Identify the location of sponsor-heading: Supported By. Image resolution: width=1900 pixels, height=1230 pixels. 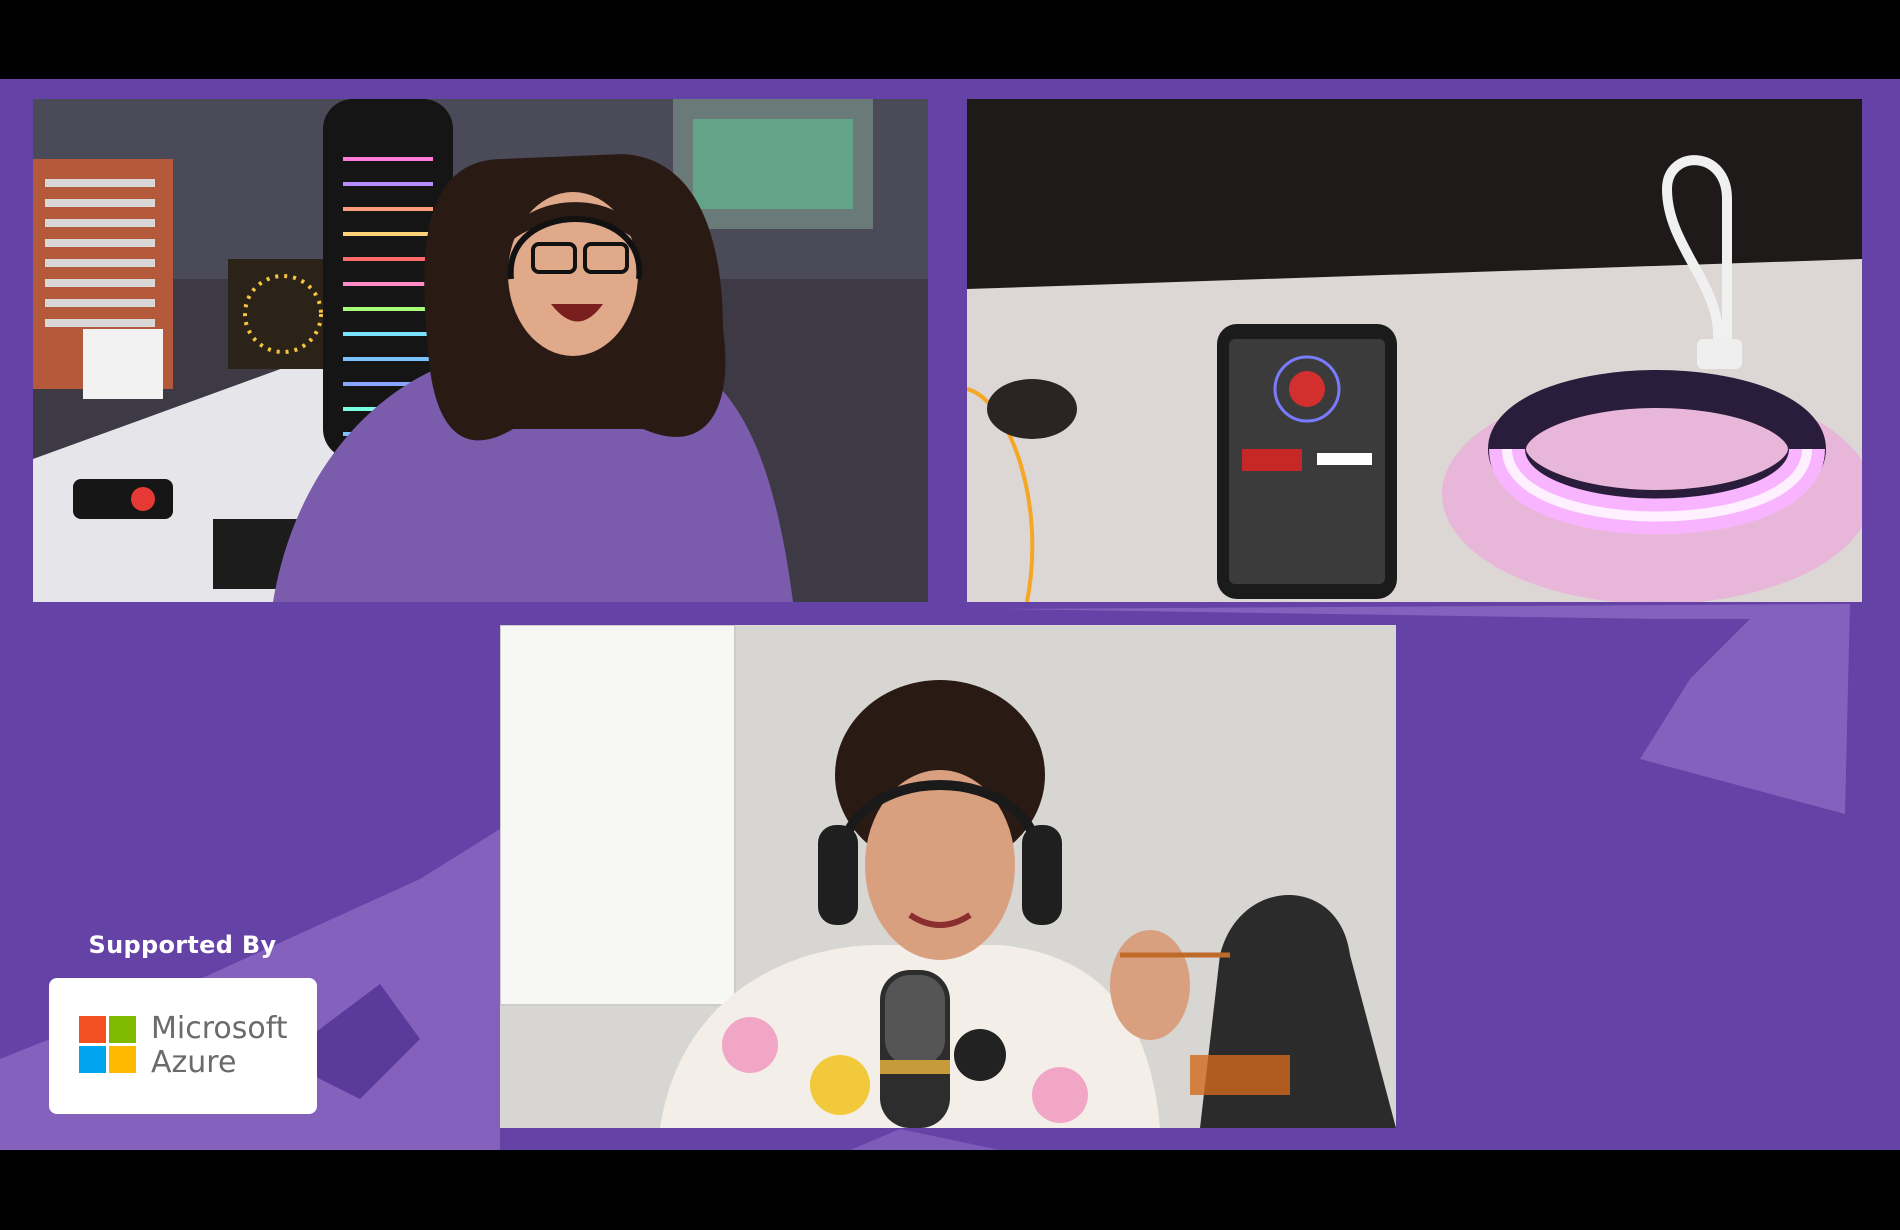
(182, 945).